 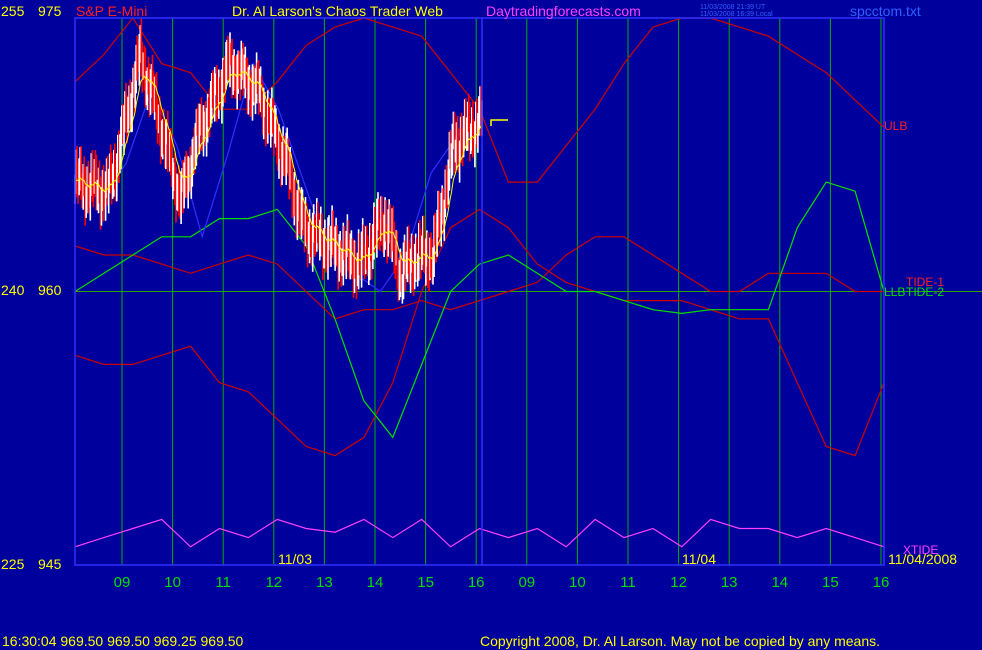 What do you see at coordinates (923, 559) in the screenshot?
I see `date-label-3: 11/04/2008` at bounding box center [923, 559].